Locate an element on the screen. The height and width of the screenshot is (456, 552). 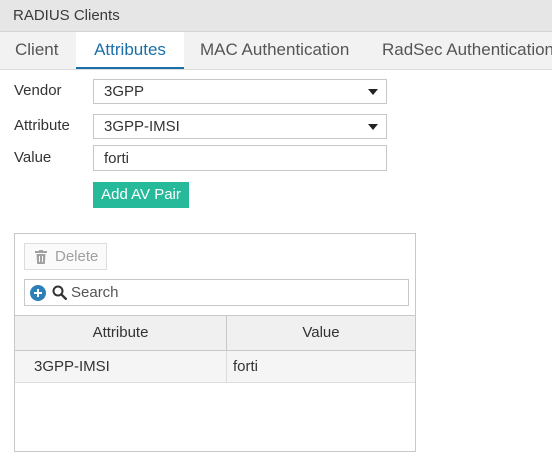
tab-client: Client is located at coordinates (38, 50).